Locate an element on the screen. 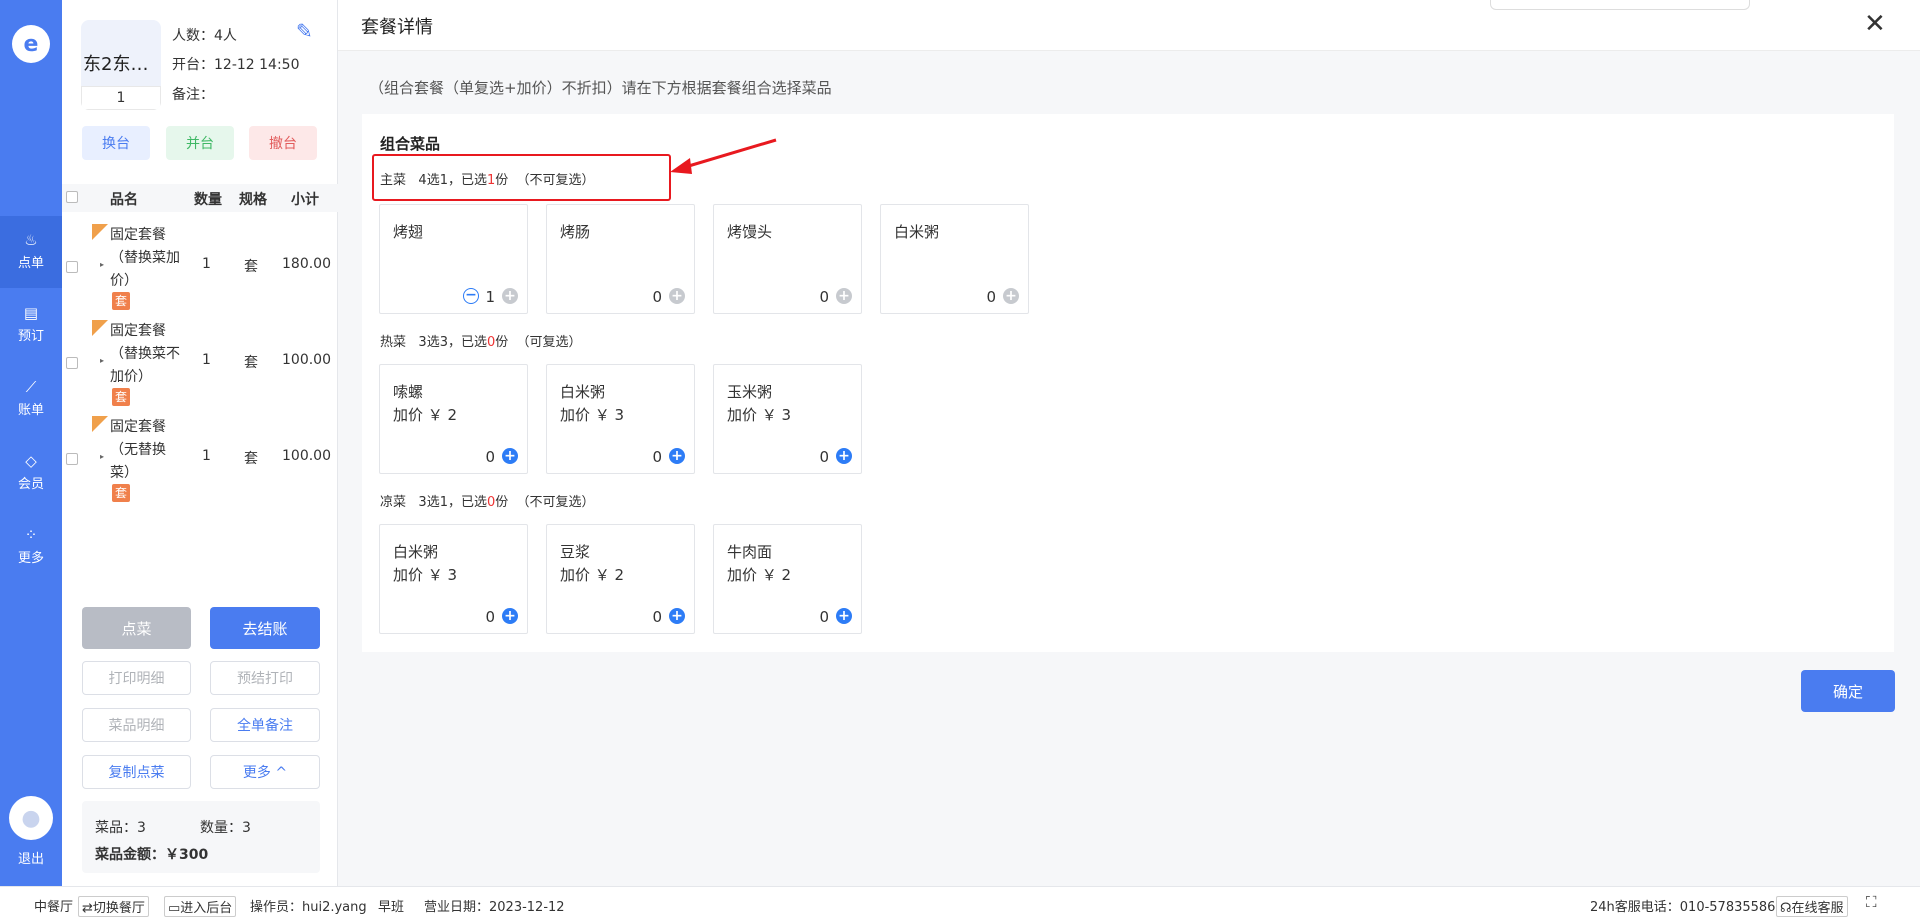 The height and width of the screenshot is (919, 1920). dish-name: 固定套餐（替换菜不加价） is located at coordinates (145, 354).